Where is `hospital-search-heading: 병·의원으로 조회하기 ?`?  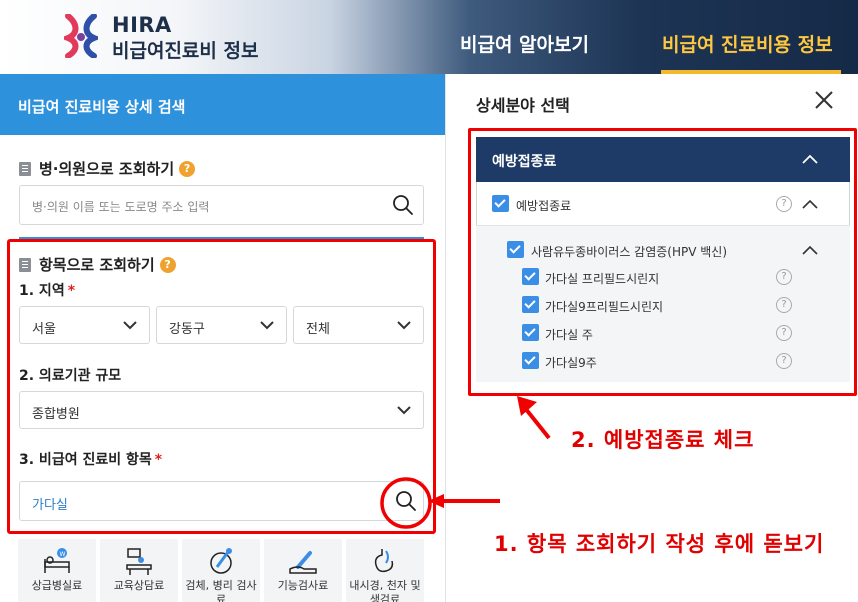 hospital-search-heading: 병·의원으로 조회하기 ? is located at coordinates (107, 168).